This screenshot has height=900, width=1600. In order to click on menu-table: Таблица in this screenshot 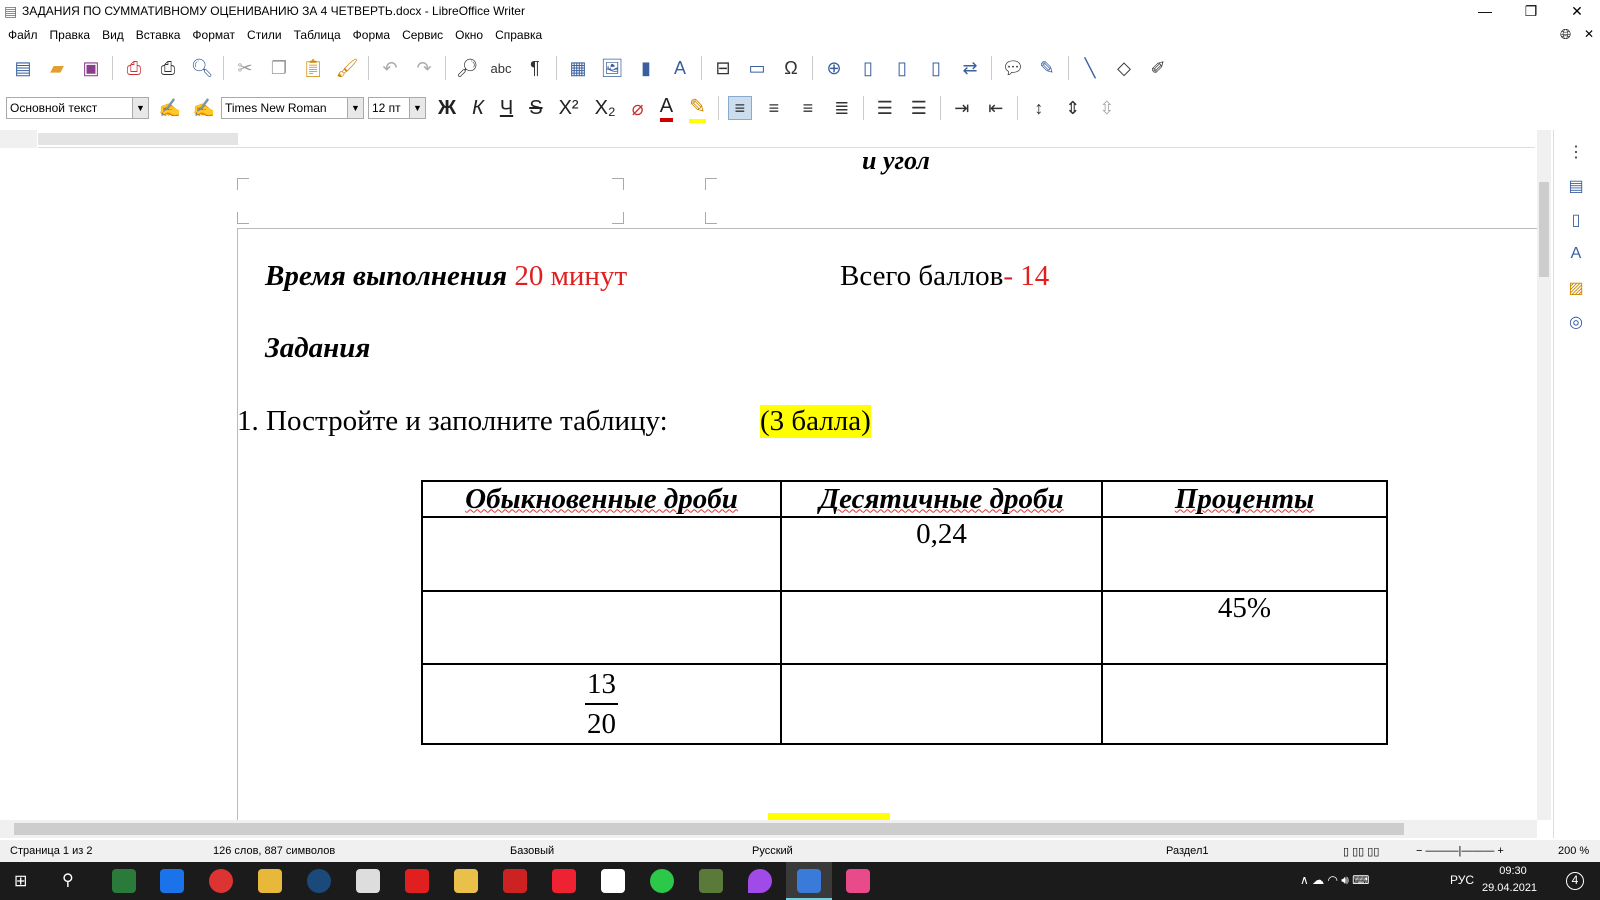, I will do `click(317, 35)`.